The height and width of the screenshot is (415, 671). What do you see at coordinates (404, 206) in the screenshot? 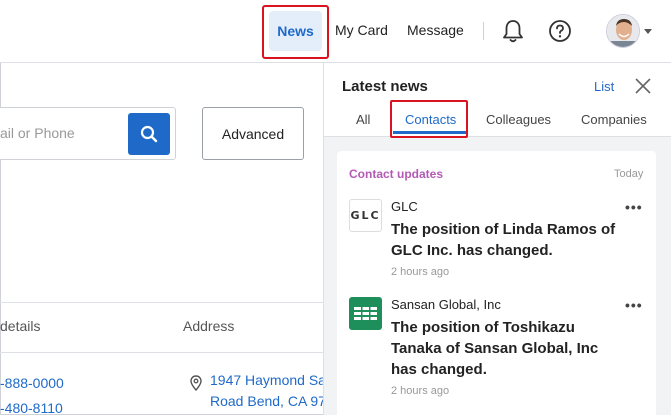
I see `company-name: GLC` at bounding box center [404, 206].